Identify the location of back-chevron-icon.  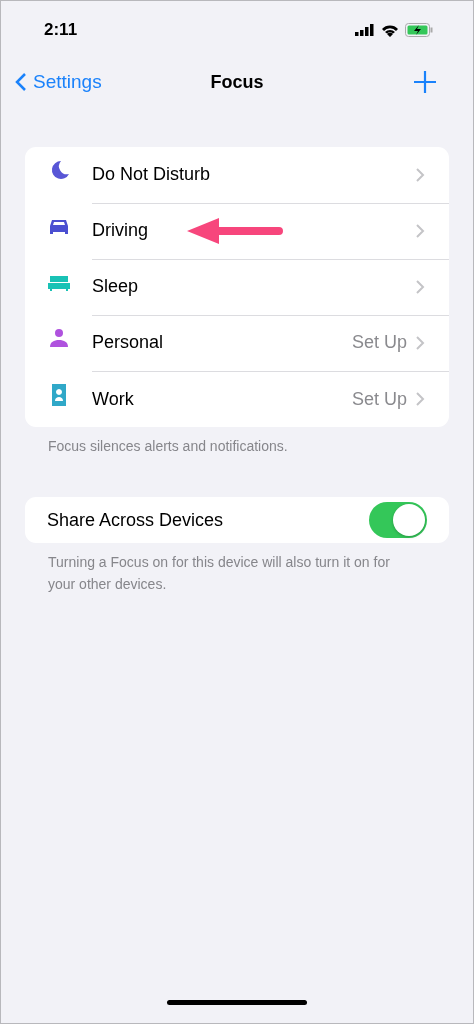
(21, 82).